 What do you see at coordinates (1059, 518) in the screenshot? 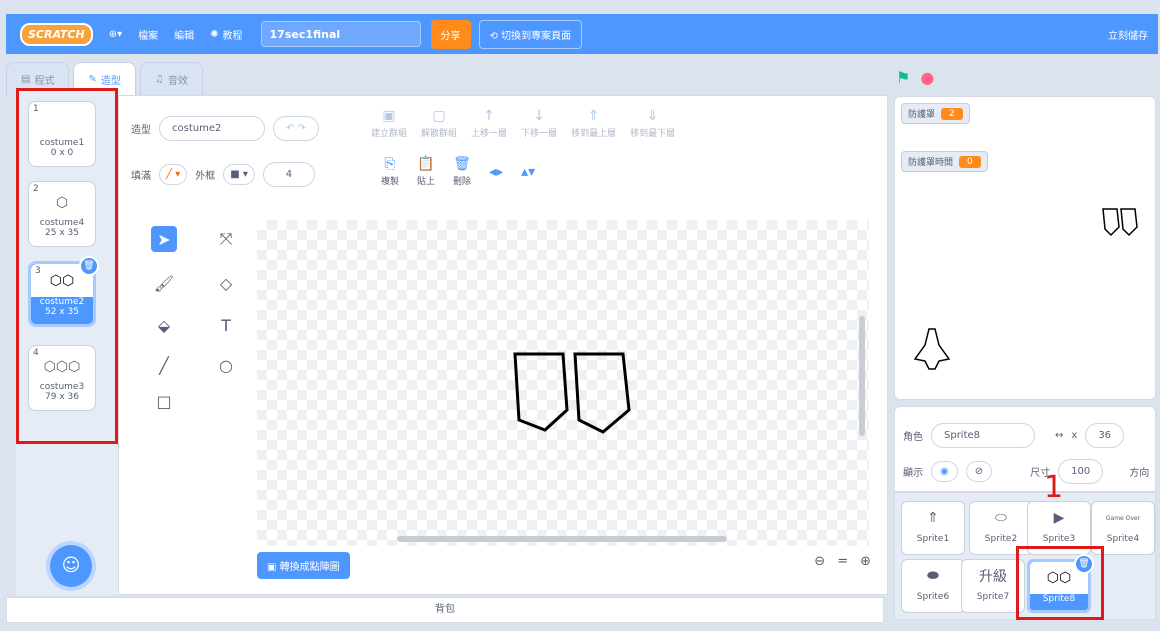
I see `triangle-icon: ▶` at bounding box center [1059, 518].